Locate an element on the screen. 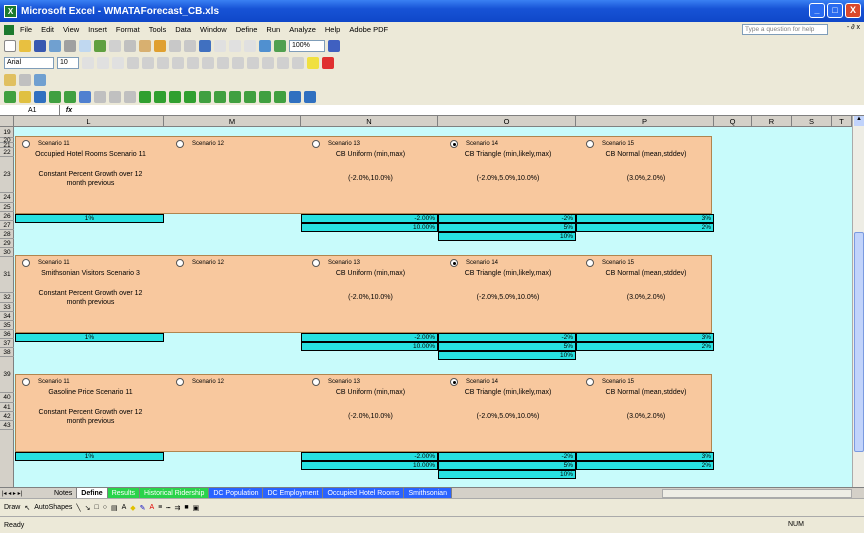 The image size is (864, 533). tab-navigation-icon: |◂ ◂ ▸ ▸| is located at coordinates (25, 493).